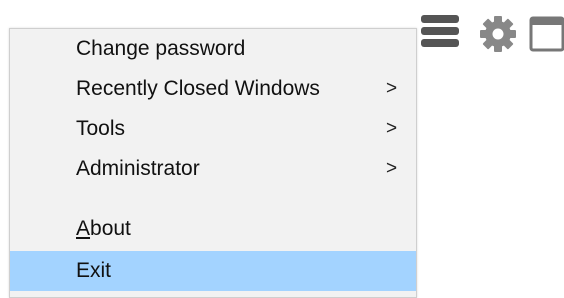  I want to click on menu-item-administrator: Administrator >, so click(213, 169).